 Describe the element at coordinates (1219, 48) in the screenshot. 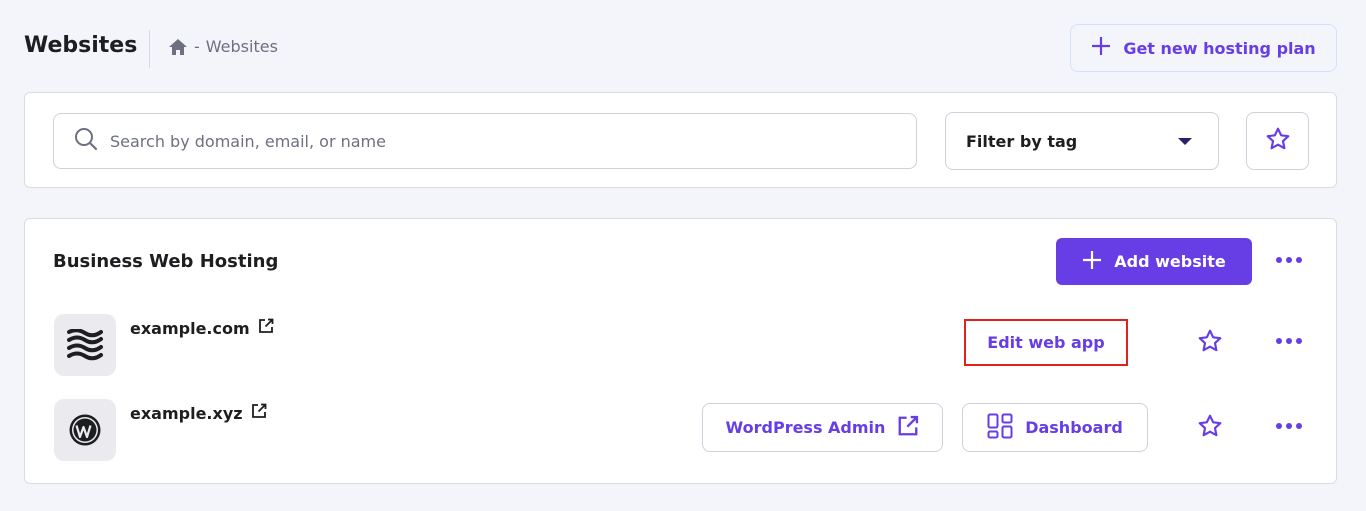

I see `get-new-hosting-plan-label: Get new hosting plan` at that location.